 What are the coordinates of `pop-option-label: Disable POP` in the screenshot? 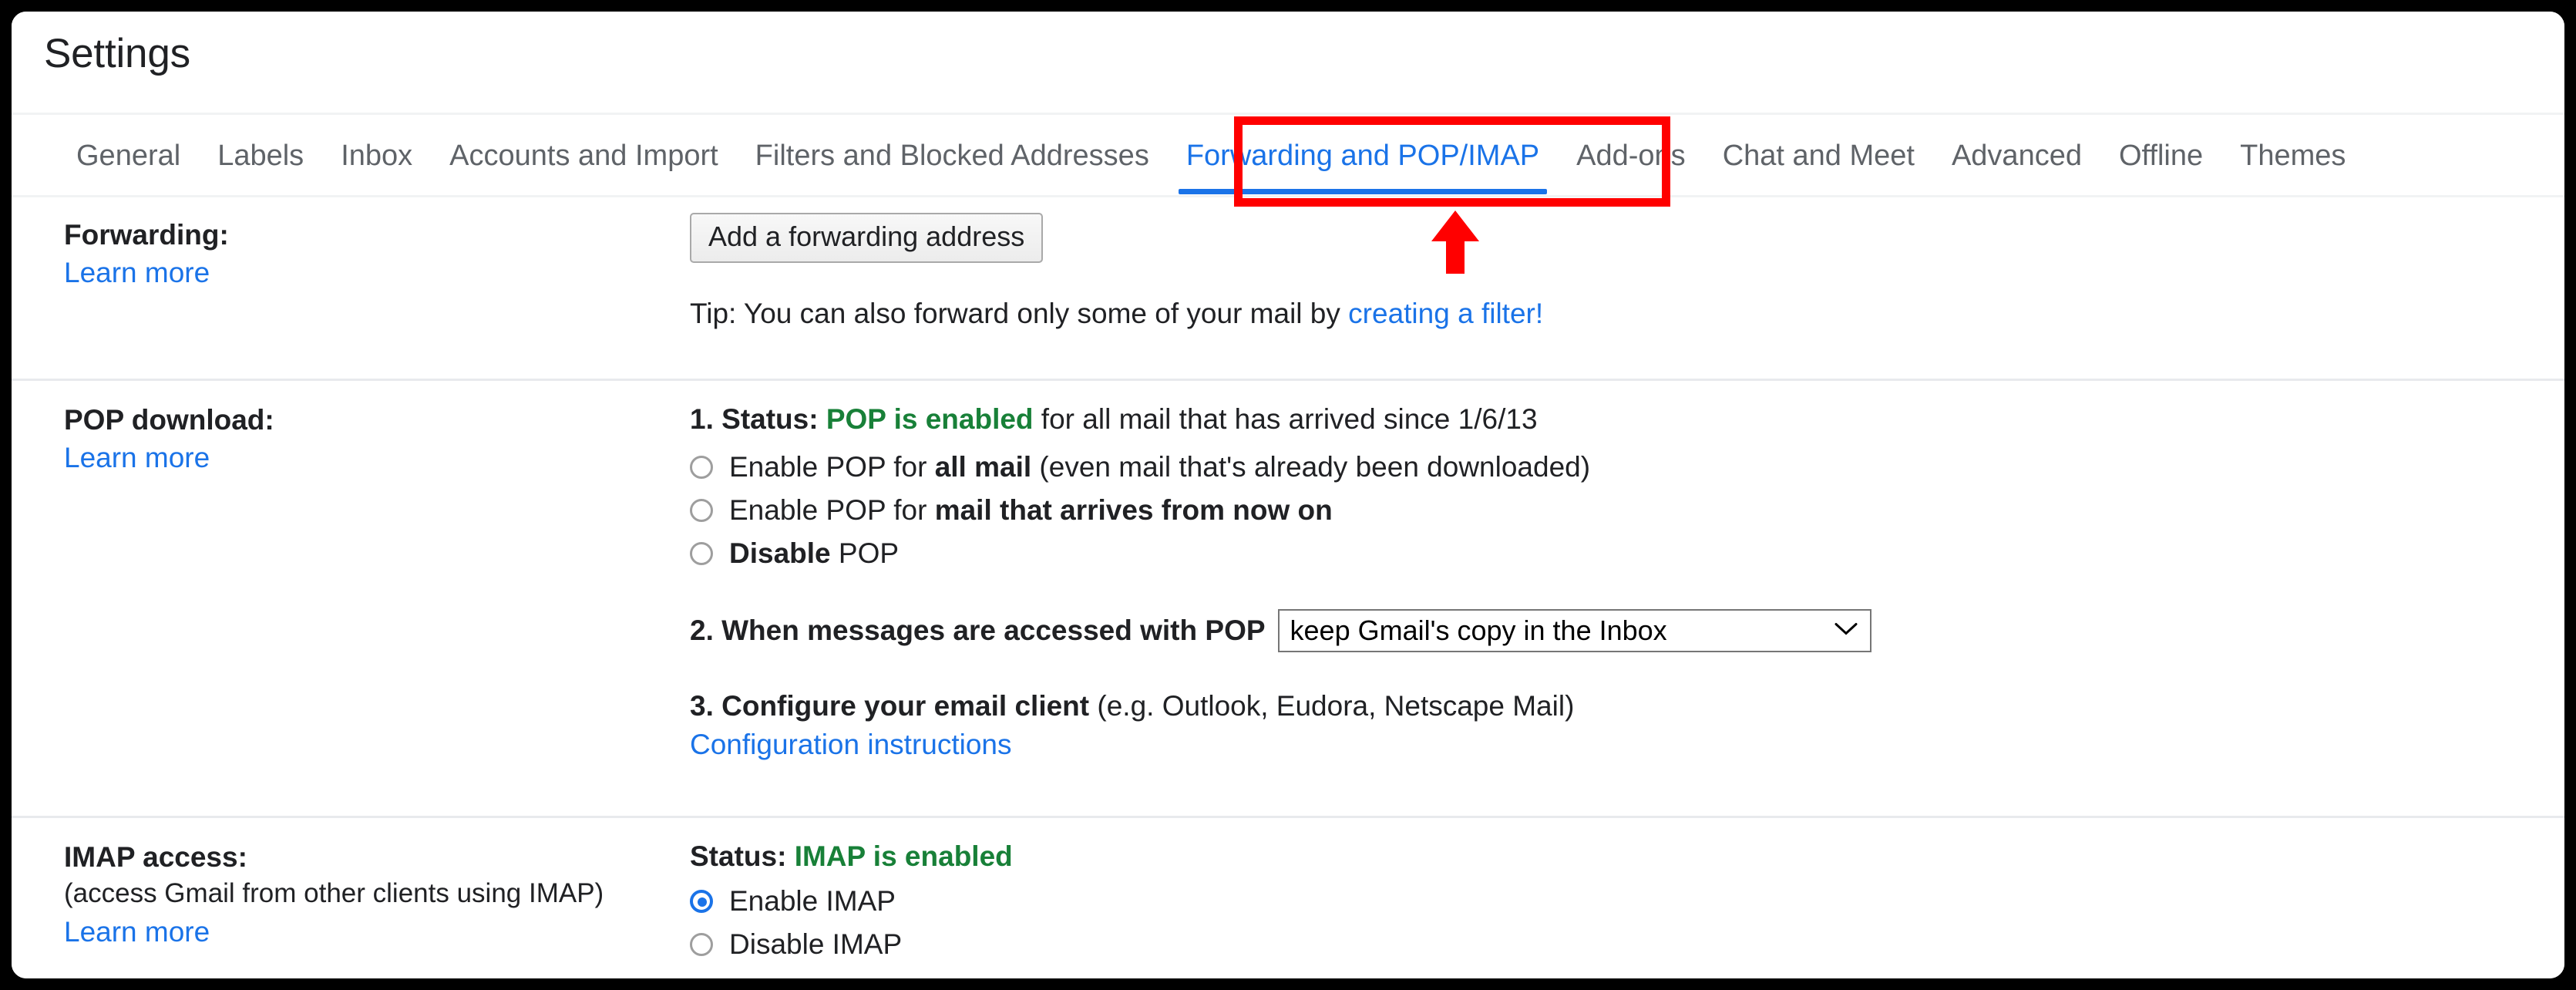 It's located at (814, 553).